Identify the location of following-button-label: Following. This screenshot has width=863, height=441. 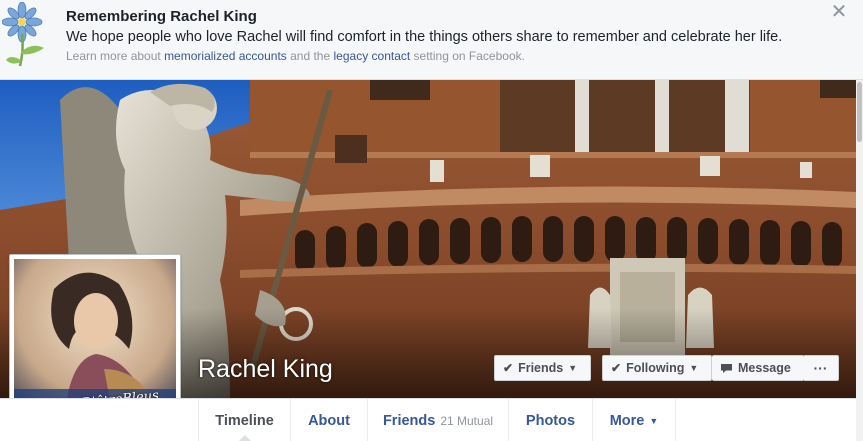
(655, 368).